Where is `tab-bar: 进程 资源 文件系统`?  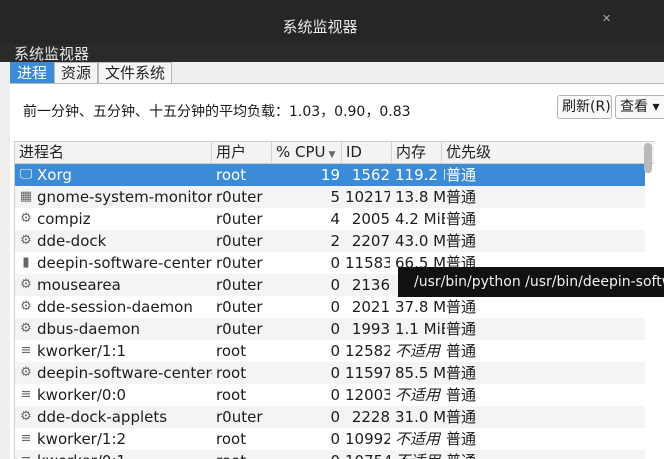 tab-bar: 进程 资源 文件系统 is located at coordinates (91, 73).